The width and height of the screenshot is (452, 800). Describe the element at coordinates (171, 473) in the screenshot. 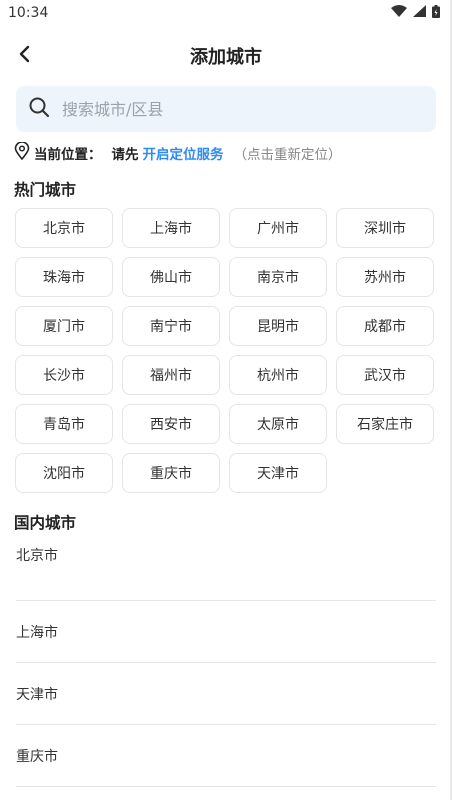

I see `hot-city-button: 重庆市` at that location.